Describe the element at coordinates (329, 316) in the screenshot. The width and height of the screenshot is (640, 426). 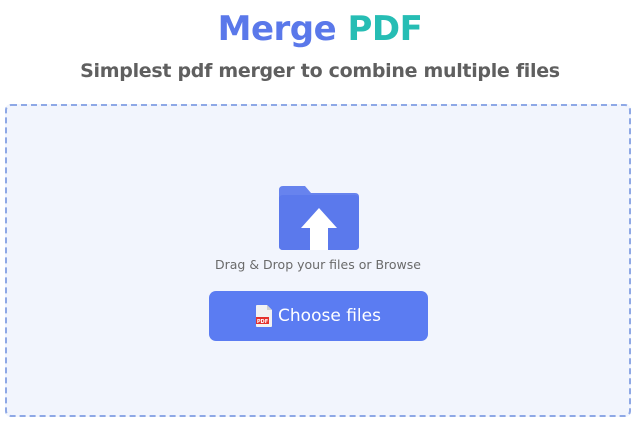
I see `choose-files-label: Choose files` at that location.